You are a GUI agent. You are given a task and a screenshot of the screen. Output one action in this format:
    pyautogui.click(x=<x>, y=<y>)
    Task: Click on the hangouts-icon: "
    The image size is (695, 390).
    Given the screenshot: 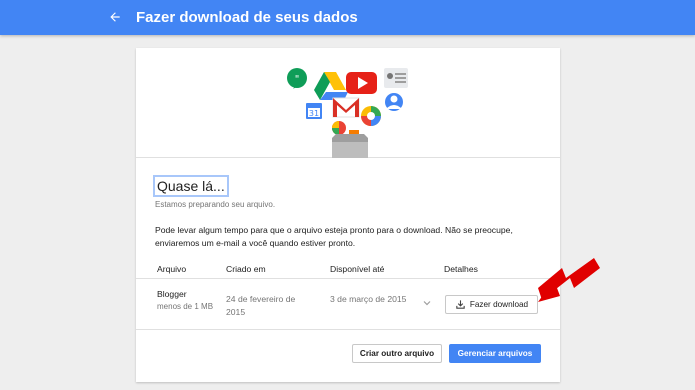 What is the action you would take?
    pyautogui.click(x=297, y=78)
    